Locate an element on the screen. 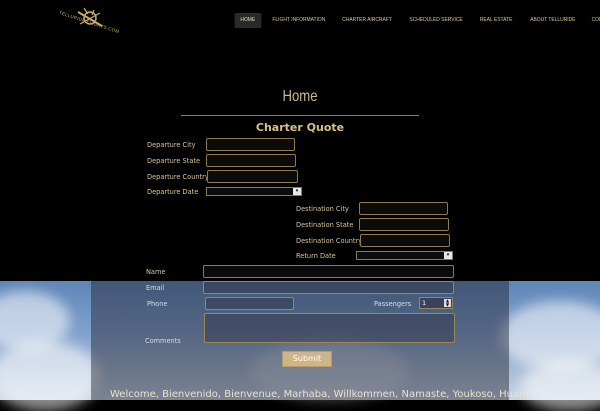 Image resolution: width=600 pixels, height=411 pixels. destination-state-label: Destination State is located at coordinates (325, 225).